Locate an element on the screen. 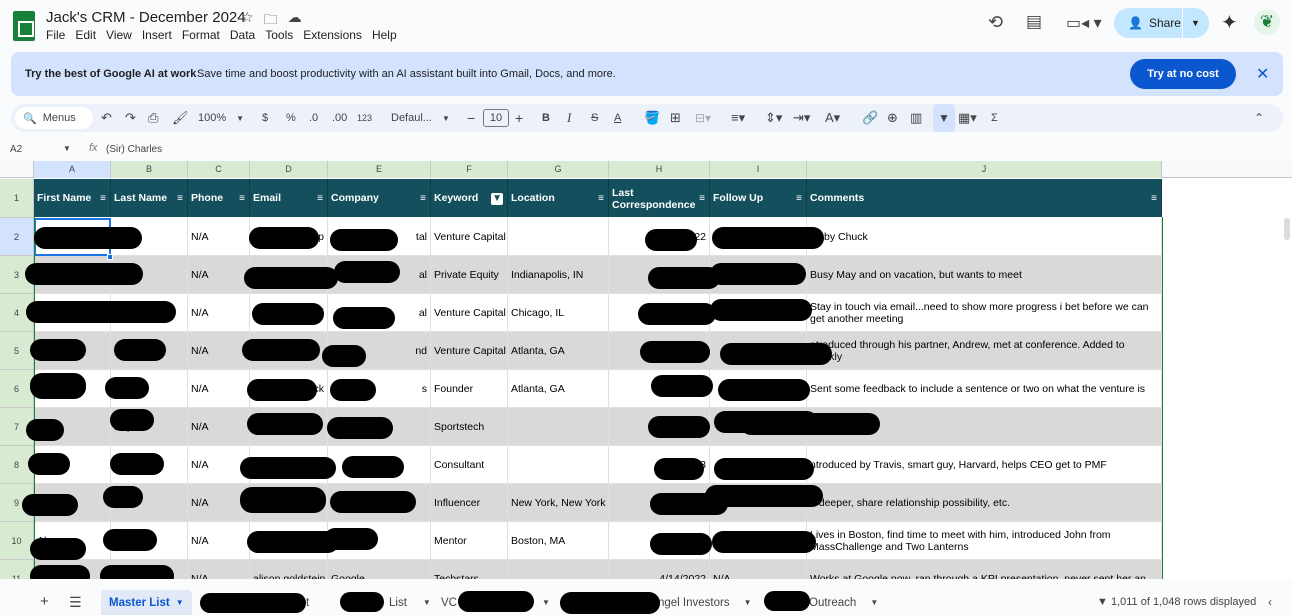  merge-cells-icon: ⊟▾ is located at coordinates (703, 118).